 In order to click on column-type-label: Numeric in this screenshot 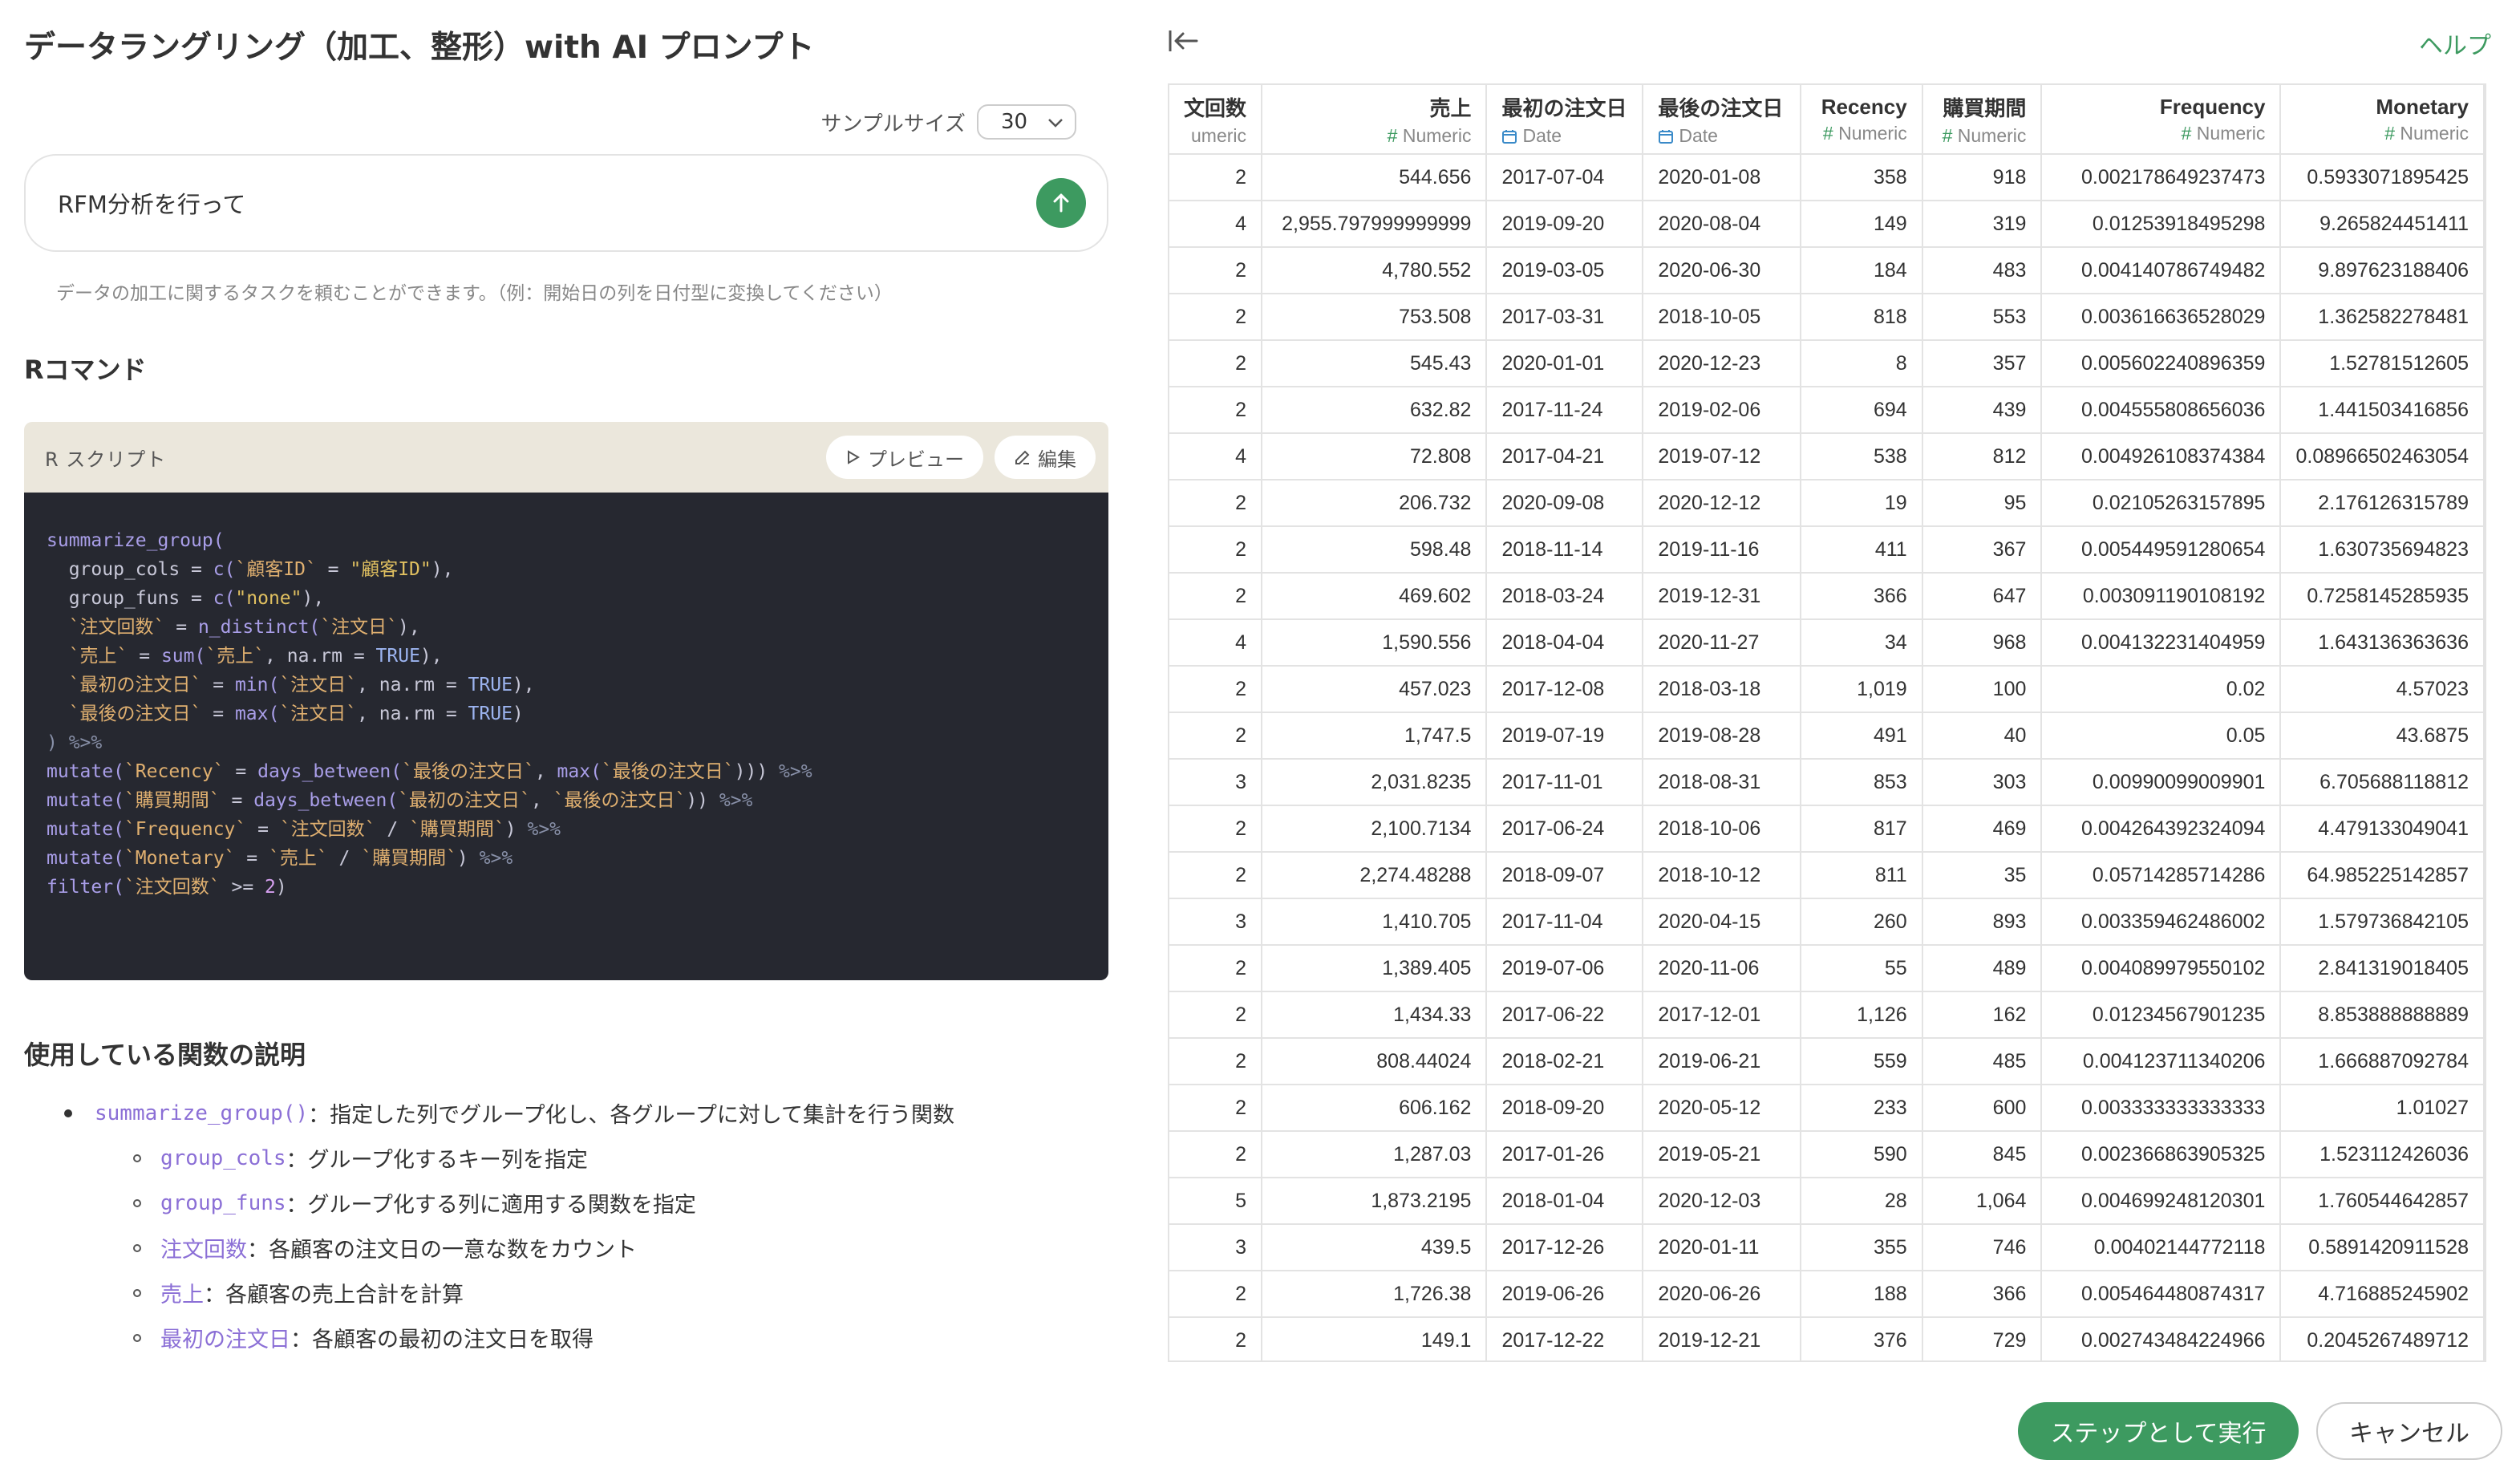, I will do `click(2231, 133)`.